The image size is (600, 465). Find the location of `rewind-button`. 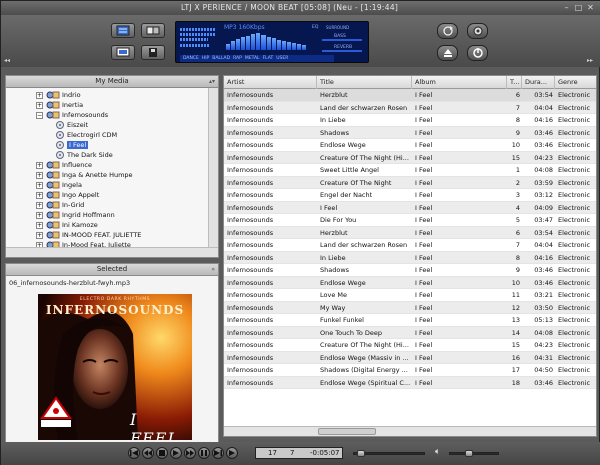

rewind-button is located at coordinates (148, 453).